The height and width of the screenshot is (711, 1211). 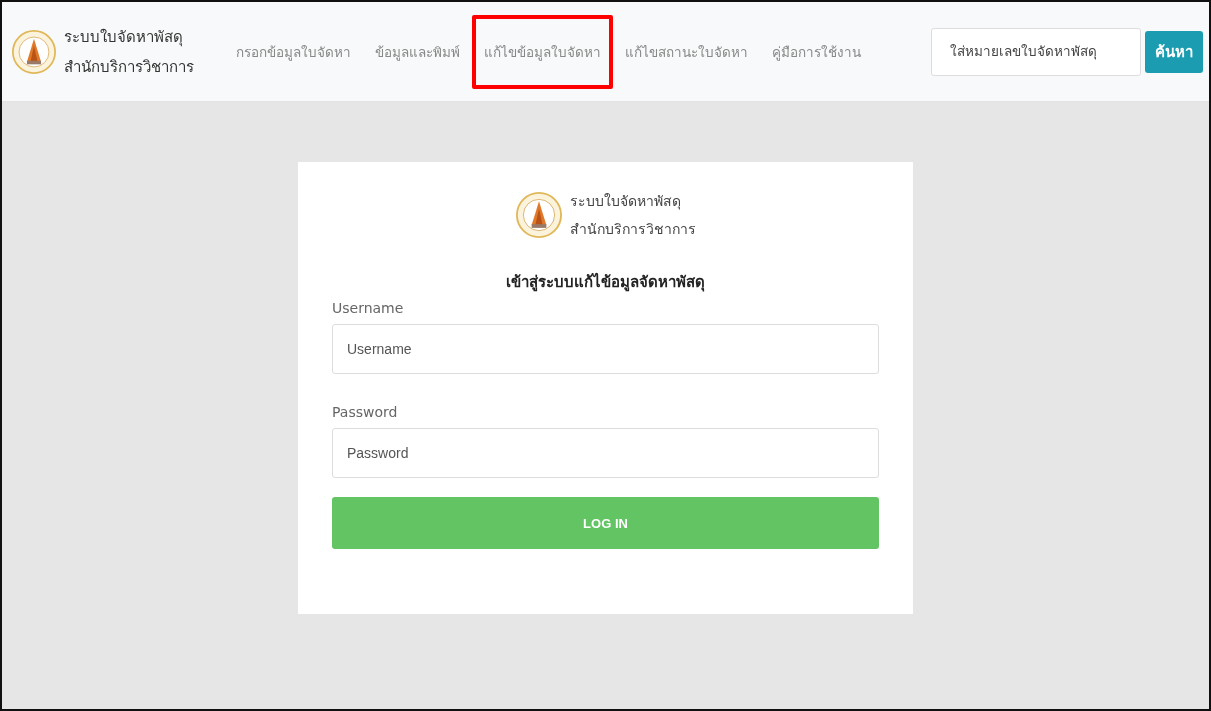 What do you see at coordinates (293, 51) in the screenshot?
I see `nav-link: กรอกข้อมูลใบจัดหา` at bounding box center [293, 51].